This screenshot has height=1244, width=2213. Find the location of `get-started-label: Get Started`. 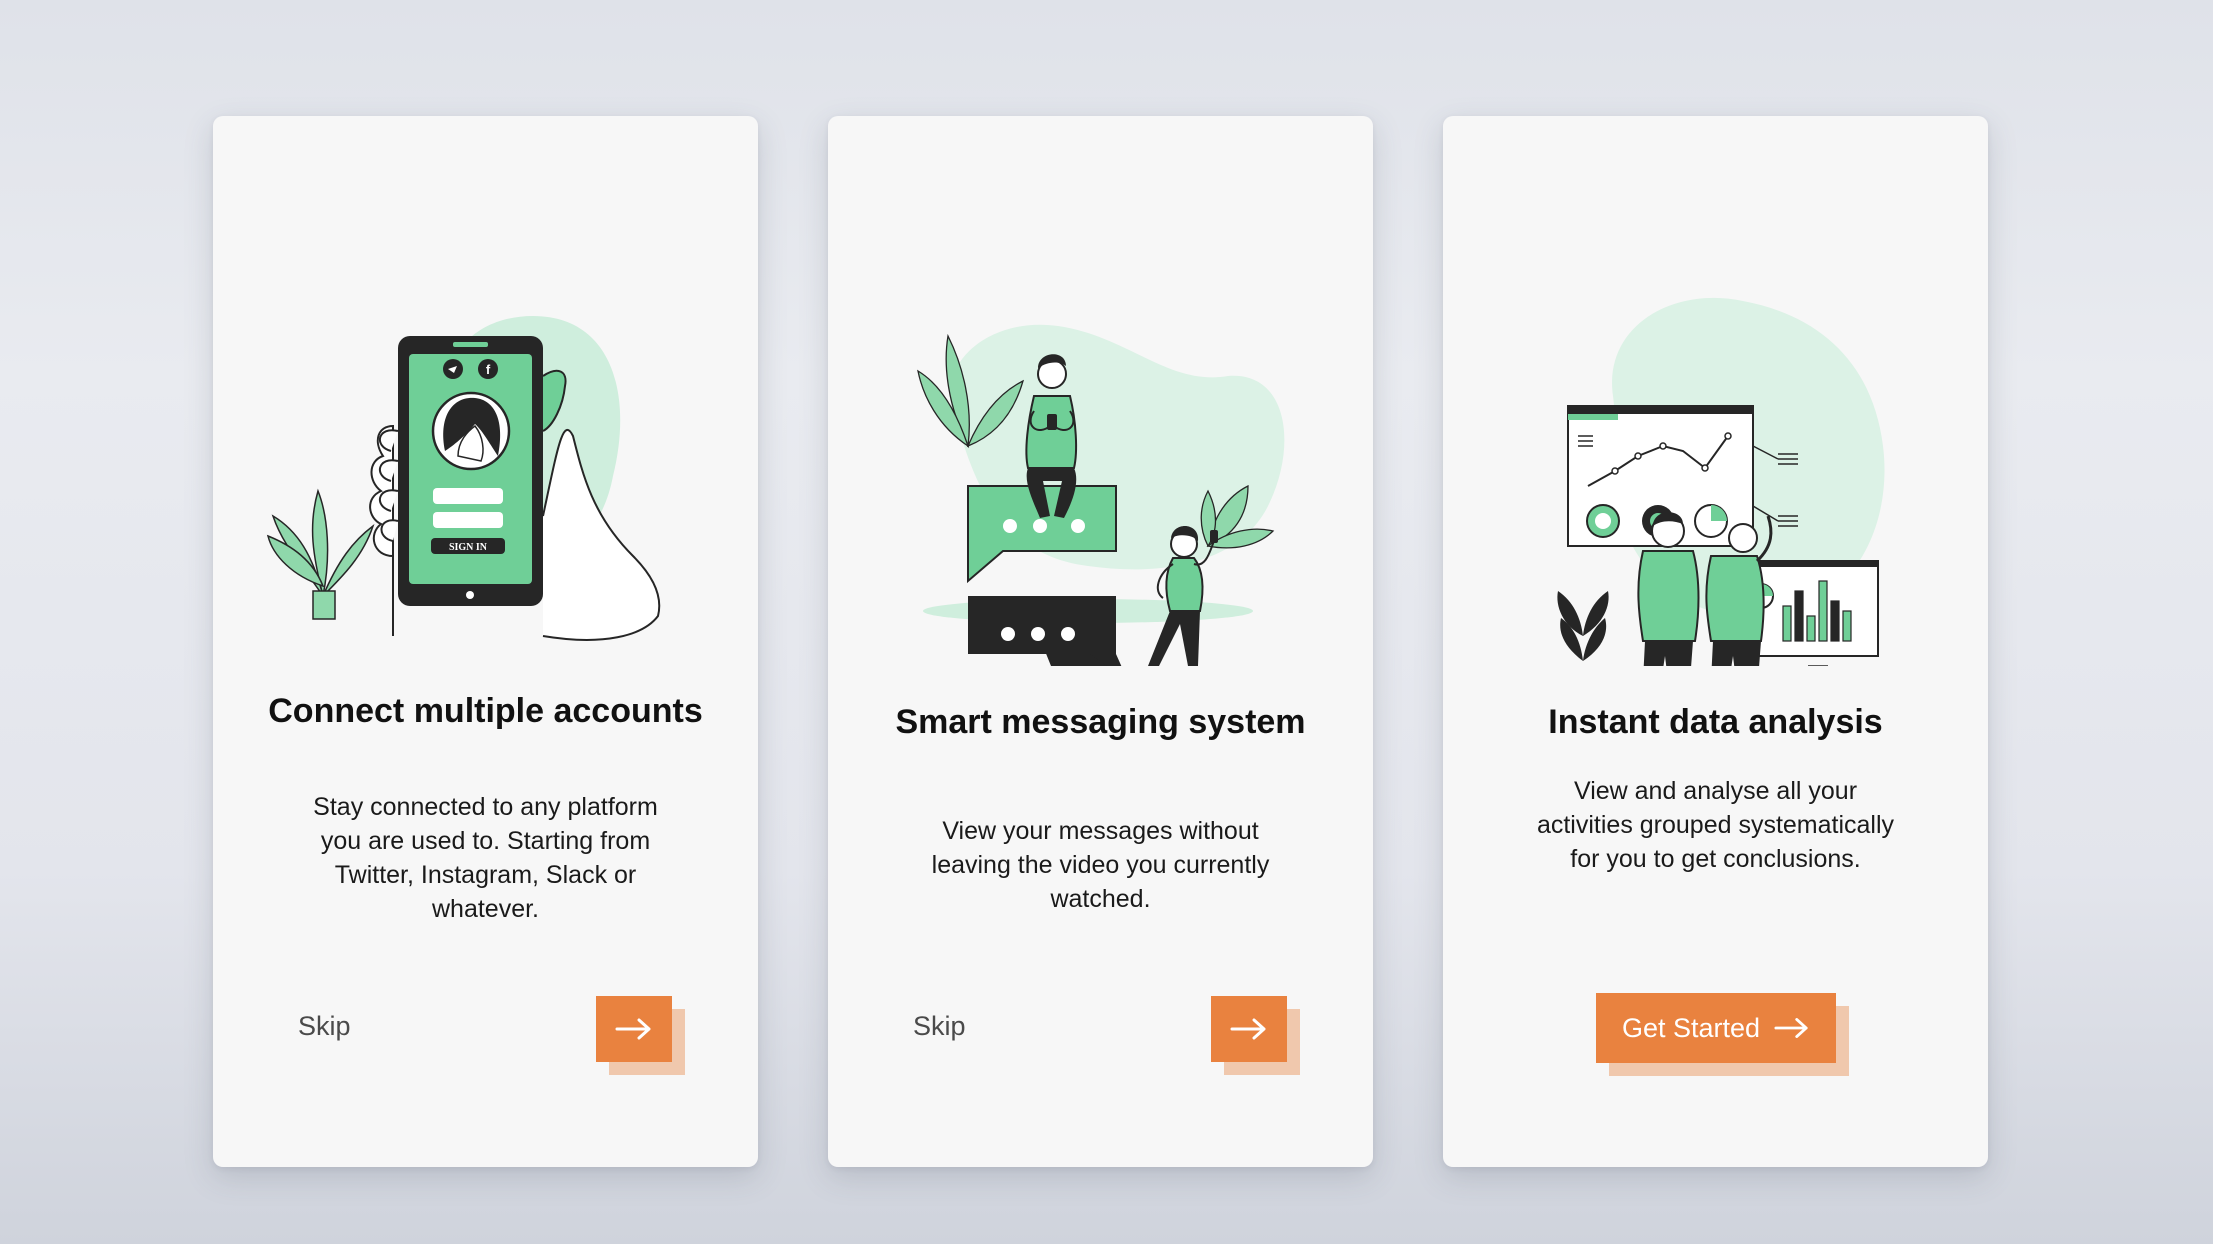

get-started-label: Get Started is located at coordinates (1691, 1027).